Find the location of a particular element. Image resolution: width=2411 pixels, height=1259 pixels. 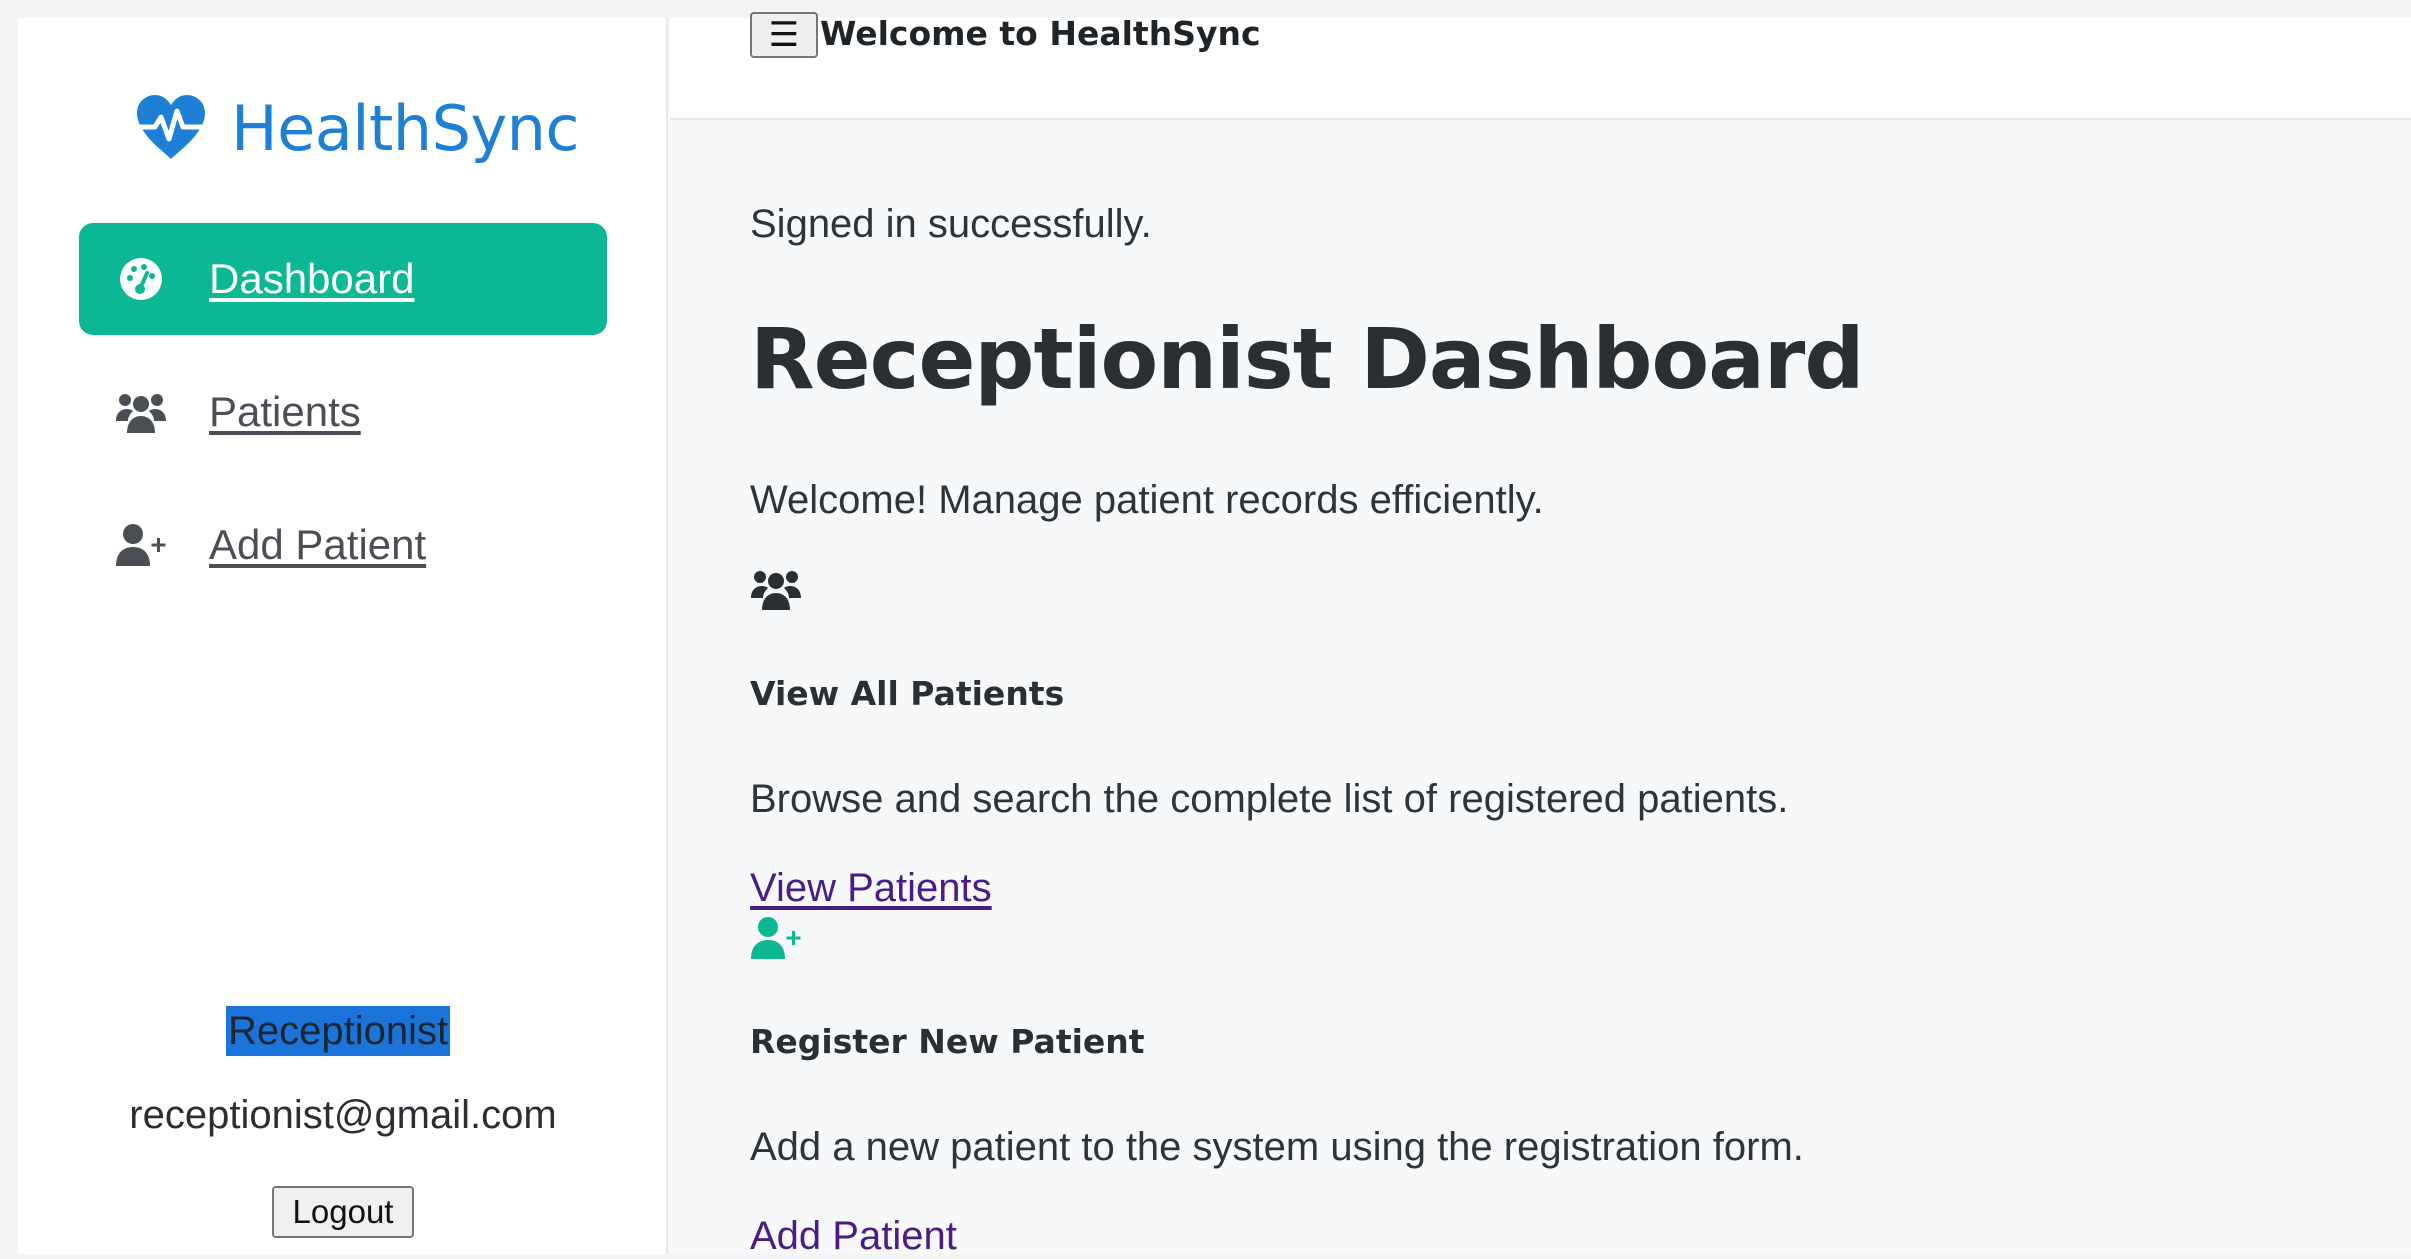

gauge-icon is located at coordinates (141, 279).